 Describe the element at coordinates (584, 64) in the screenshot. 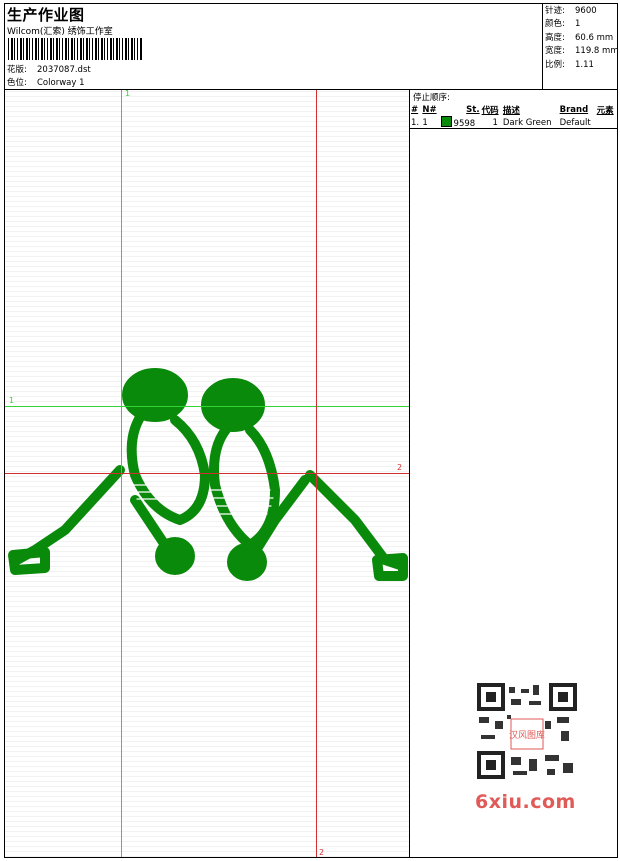

I see `stat-scale-value: 1.11` at that location.